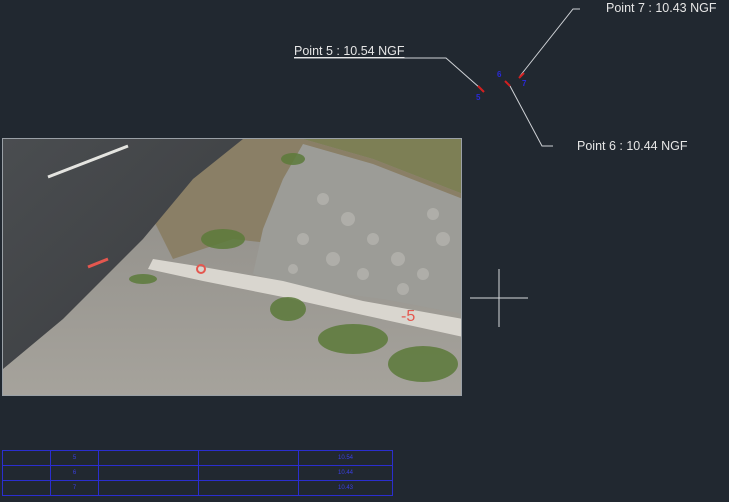 This screenshot has height=502, width=729. What do you see at coordinates (661, 8) in the screenshot?
I see `point7-elevation-label: Point 7 : 10.43 NGF` at bounding box center [661, 8].